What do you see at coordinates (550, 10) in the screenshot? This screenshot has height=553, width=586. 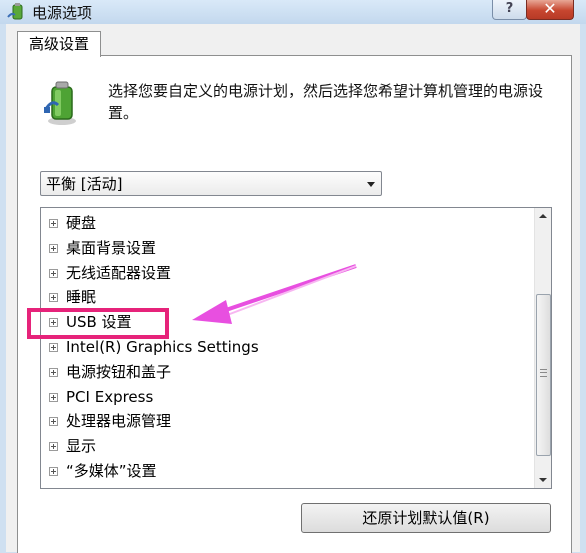 I see `close-button: ✕` at bounding box center [550, 10].